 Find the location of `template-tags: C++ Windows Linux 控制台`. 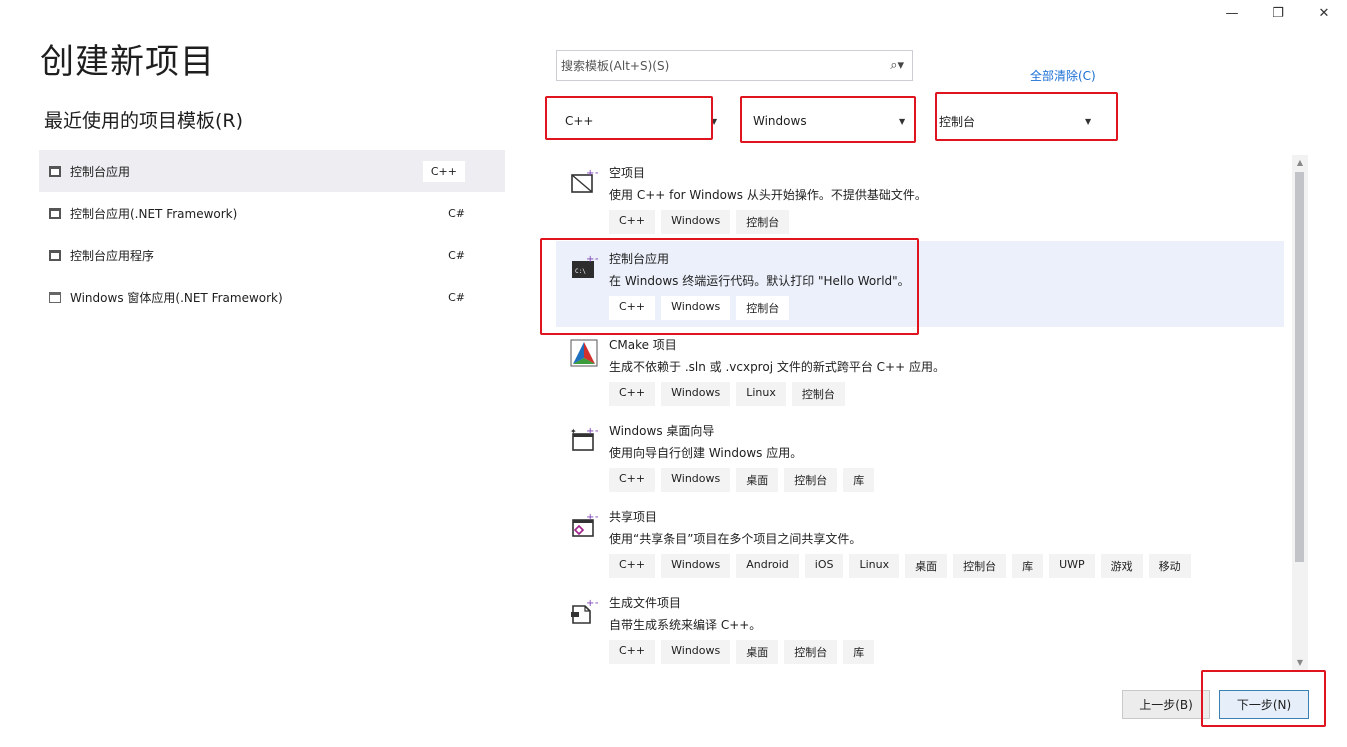

template-tags: C++ Windows Linux 控制台 is located at coordinates (727, 394).